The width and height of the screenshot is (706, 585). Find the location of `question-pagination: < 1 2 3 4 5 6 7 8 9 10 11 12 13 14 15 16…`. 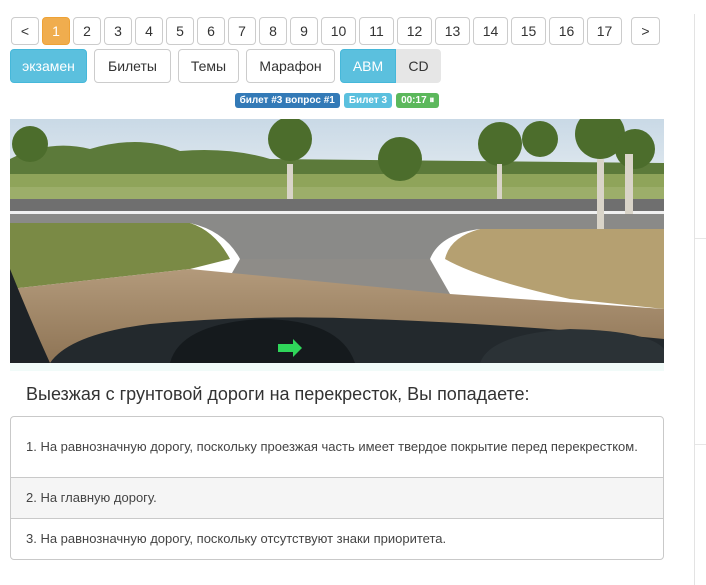

question-pagination: < 1 2 3 4 5 6 7 8 9 10 11 12 13 14 15 16… is located at coordinates (335, 32).